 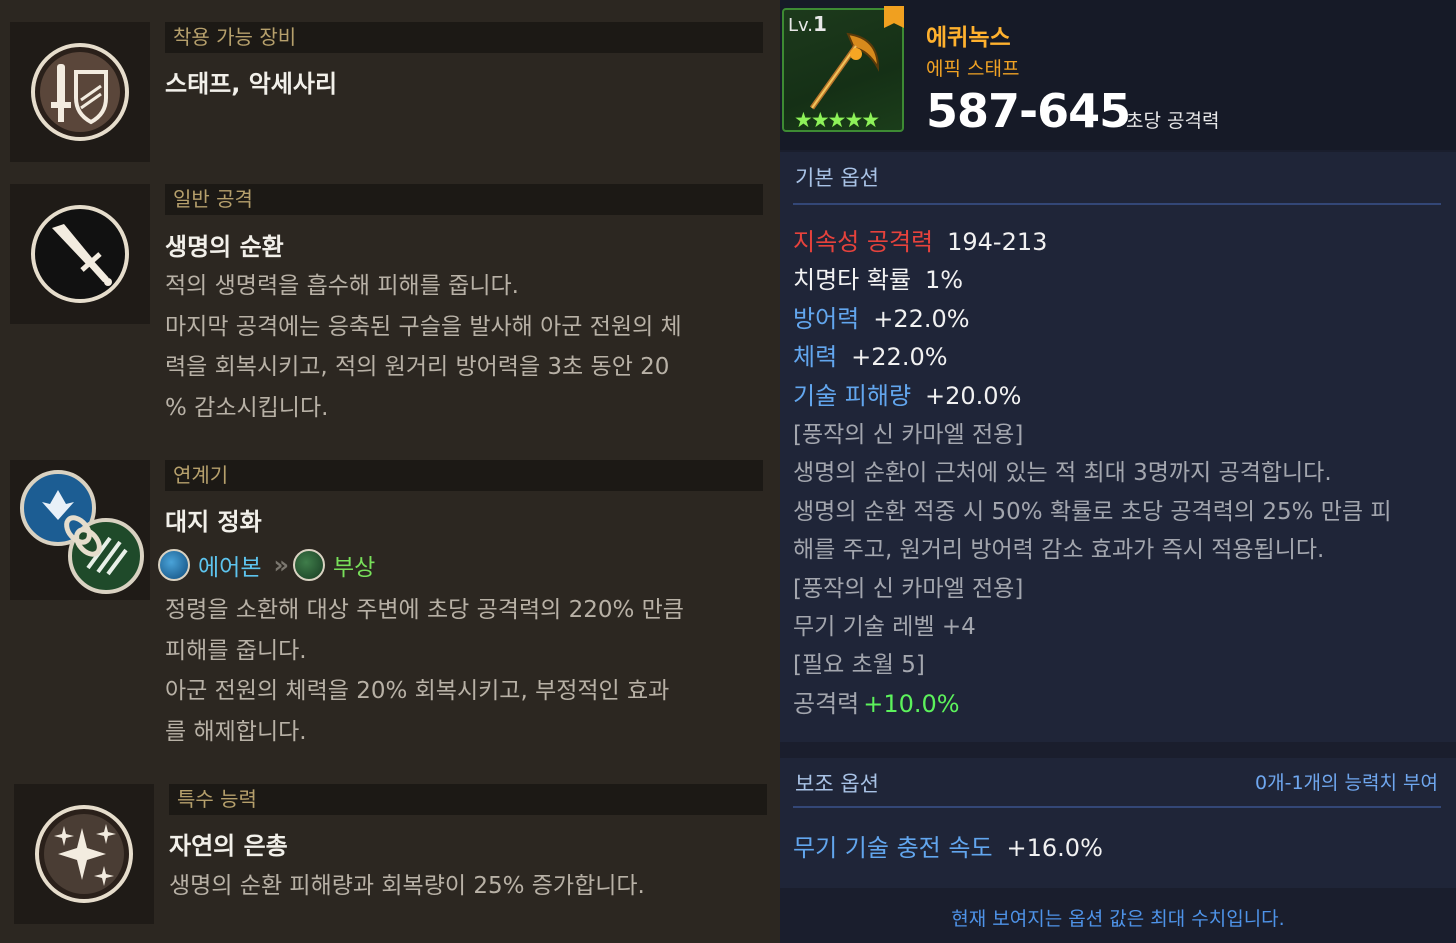 What do you see at coordinates (1118, 823) in the screenshot?
I see `sub-options-box: 보조 옵션 0개-1개의 능력치 부여 무기 기술 충전 속도 +16.0%` at bounding box center [1118, 823].